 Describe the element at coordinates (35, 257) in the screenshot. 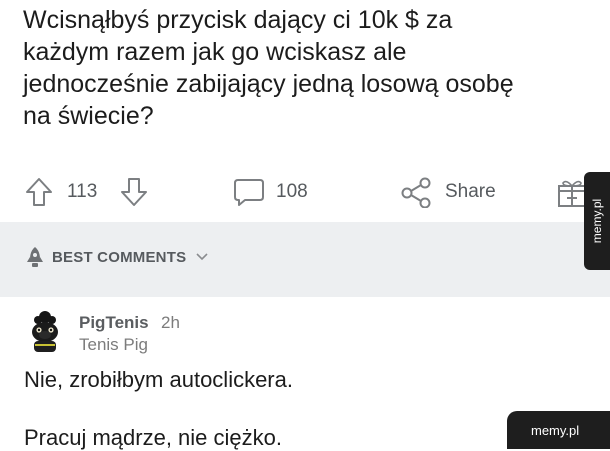

I see `rocket-icon` at that location.